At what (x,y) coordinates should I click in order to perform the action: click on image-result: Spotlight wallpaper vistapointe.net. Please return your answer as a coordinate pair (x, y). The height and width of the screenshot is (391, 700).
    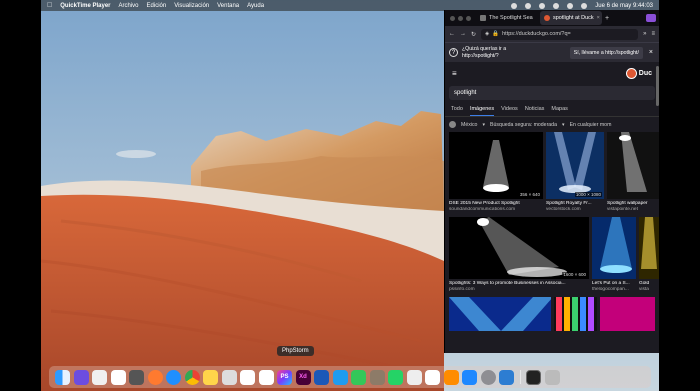
    Looking at the image, I should click on (633, 172).